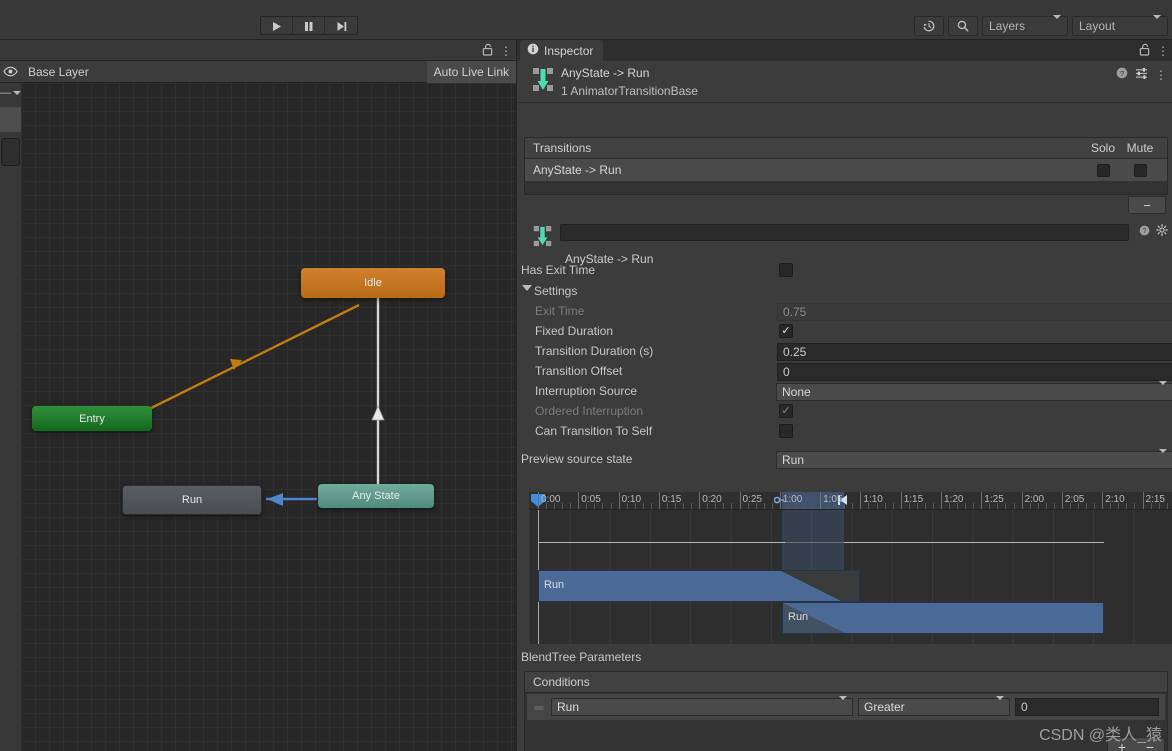 Image resolution: width=1172 pixels, height=751 pixels. What do you see at coordinates (994, 499) in the screenshot?
I see `timeline-tick-label: 1:25` at bounding box center [994, 499].